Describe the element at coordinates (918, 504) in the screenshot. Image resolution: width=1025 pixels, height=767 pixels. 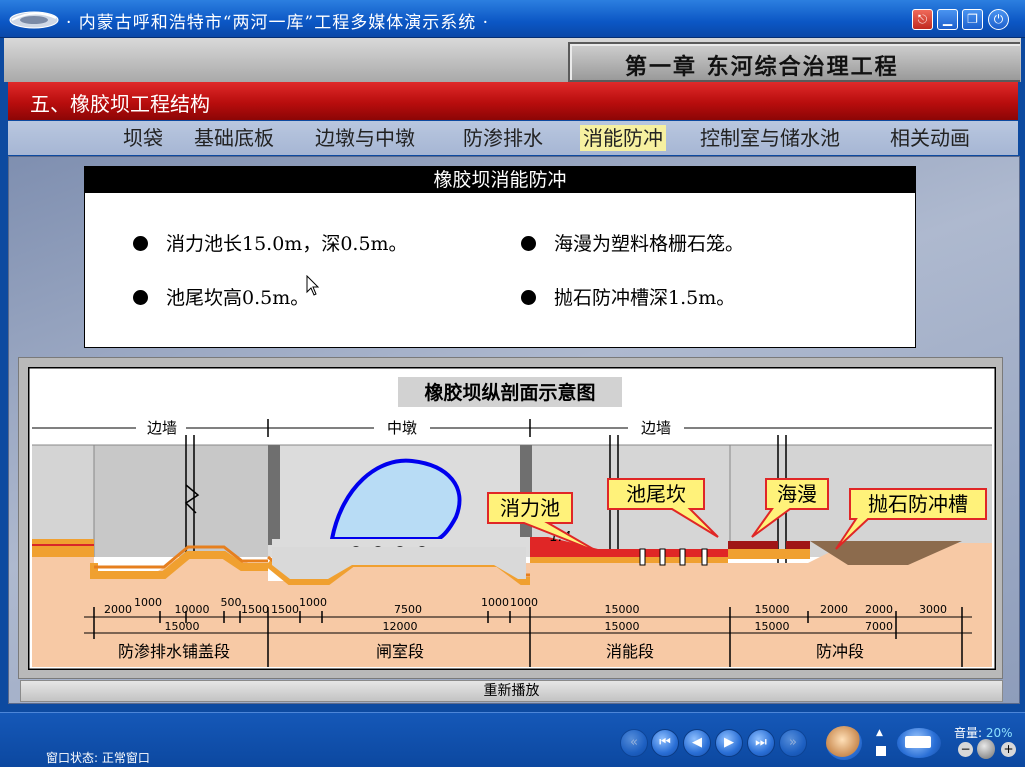
I see `svg-text: 抛石防冲槽` at that location.